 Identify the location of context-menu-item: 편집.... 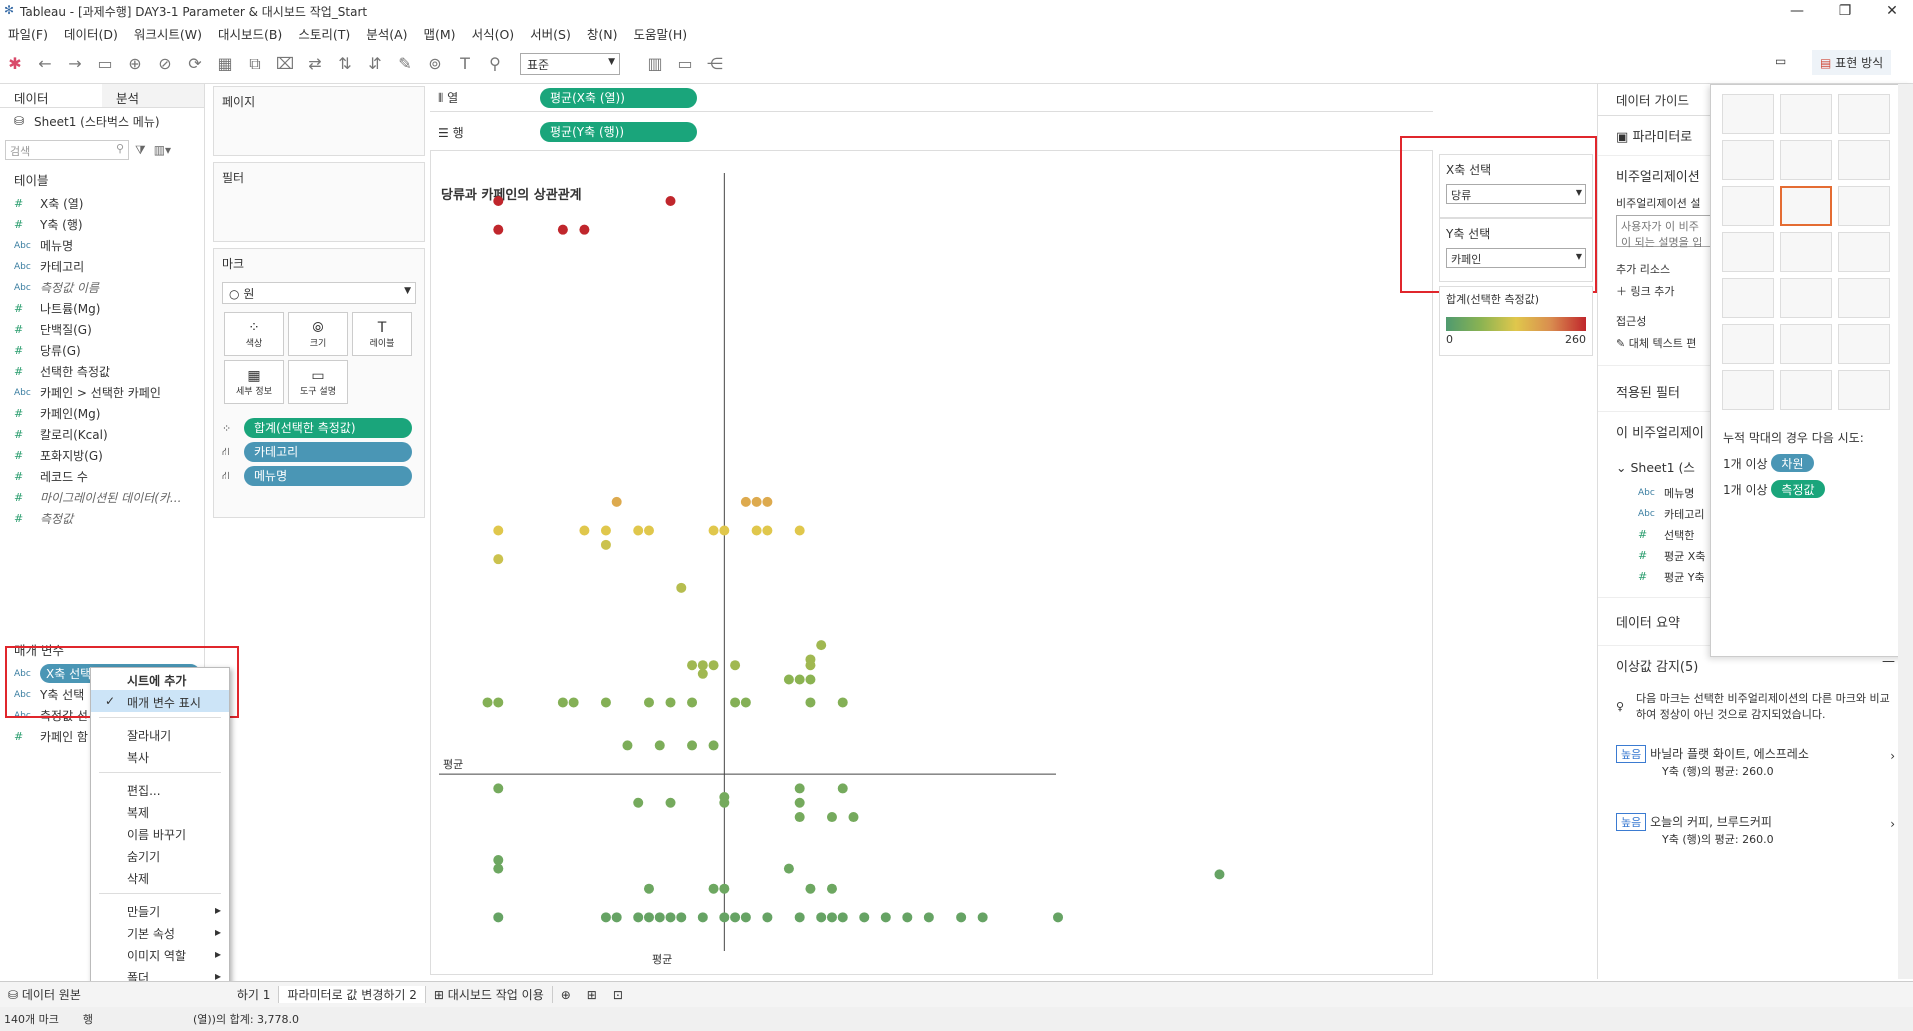
(160, 789).